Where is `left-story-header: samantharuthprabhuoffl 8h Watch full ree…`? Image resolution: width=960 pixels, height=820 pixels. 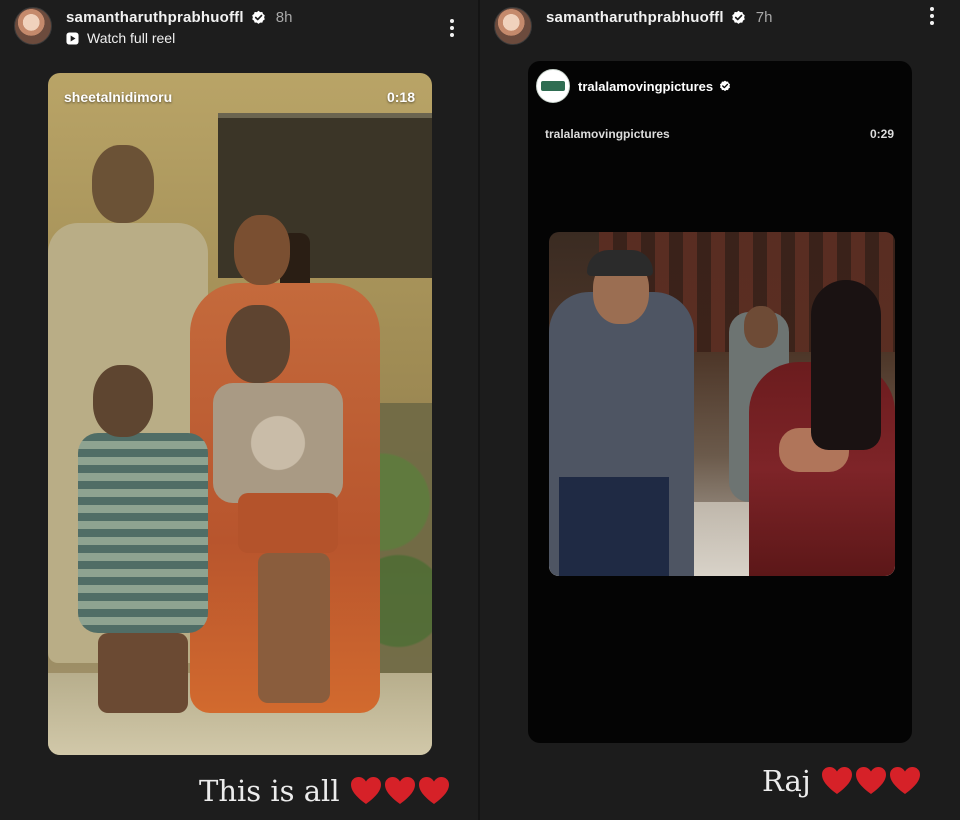 left-story-header: samantharuthprabhuoffl 8h Watch full ree… is located at coordinates (153, 28).